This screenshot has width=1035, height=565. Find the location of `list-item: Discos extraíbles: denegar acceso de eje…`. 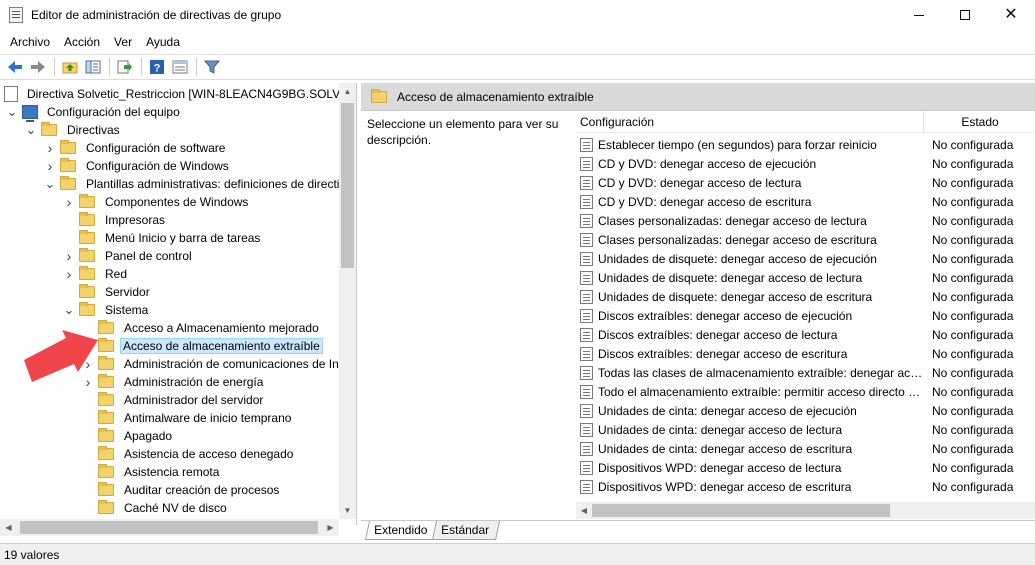

list-item: Discos extraíbles: denegar acceso de eje… is located at coordinates (805, 315).